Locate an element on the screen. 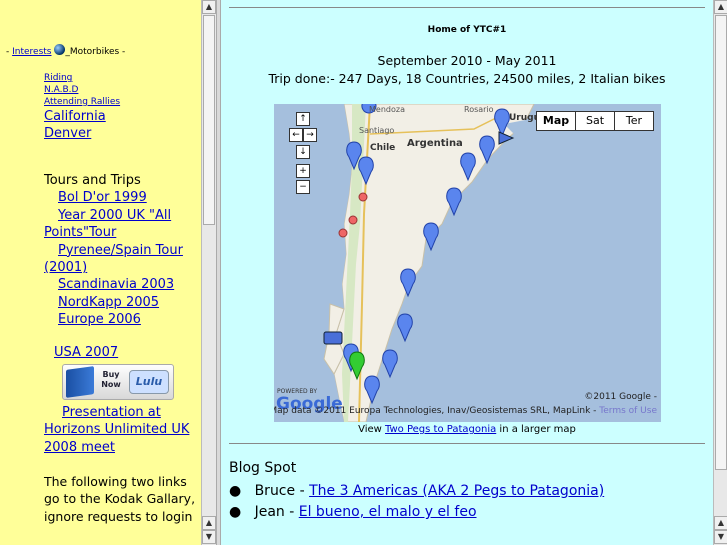 This screenshot has width=727, height=545. view-prefix: View is located at coordinates (372, 429).